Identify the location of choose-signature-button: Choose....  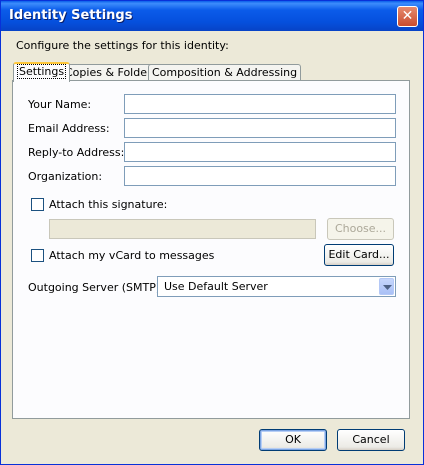
(360, 229).